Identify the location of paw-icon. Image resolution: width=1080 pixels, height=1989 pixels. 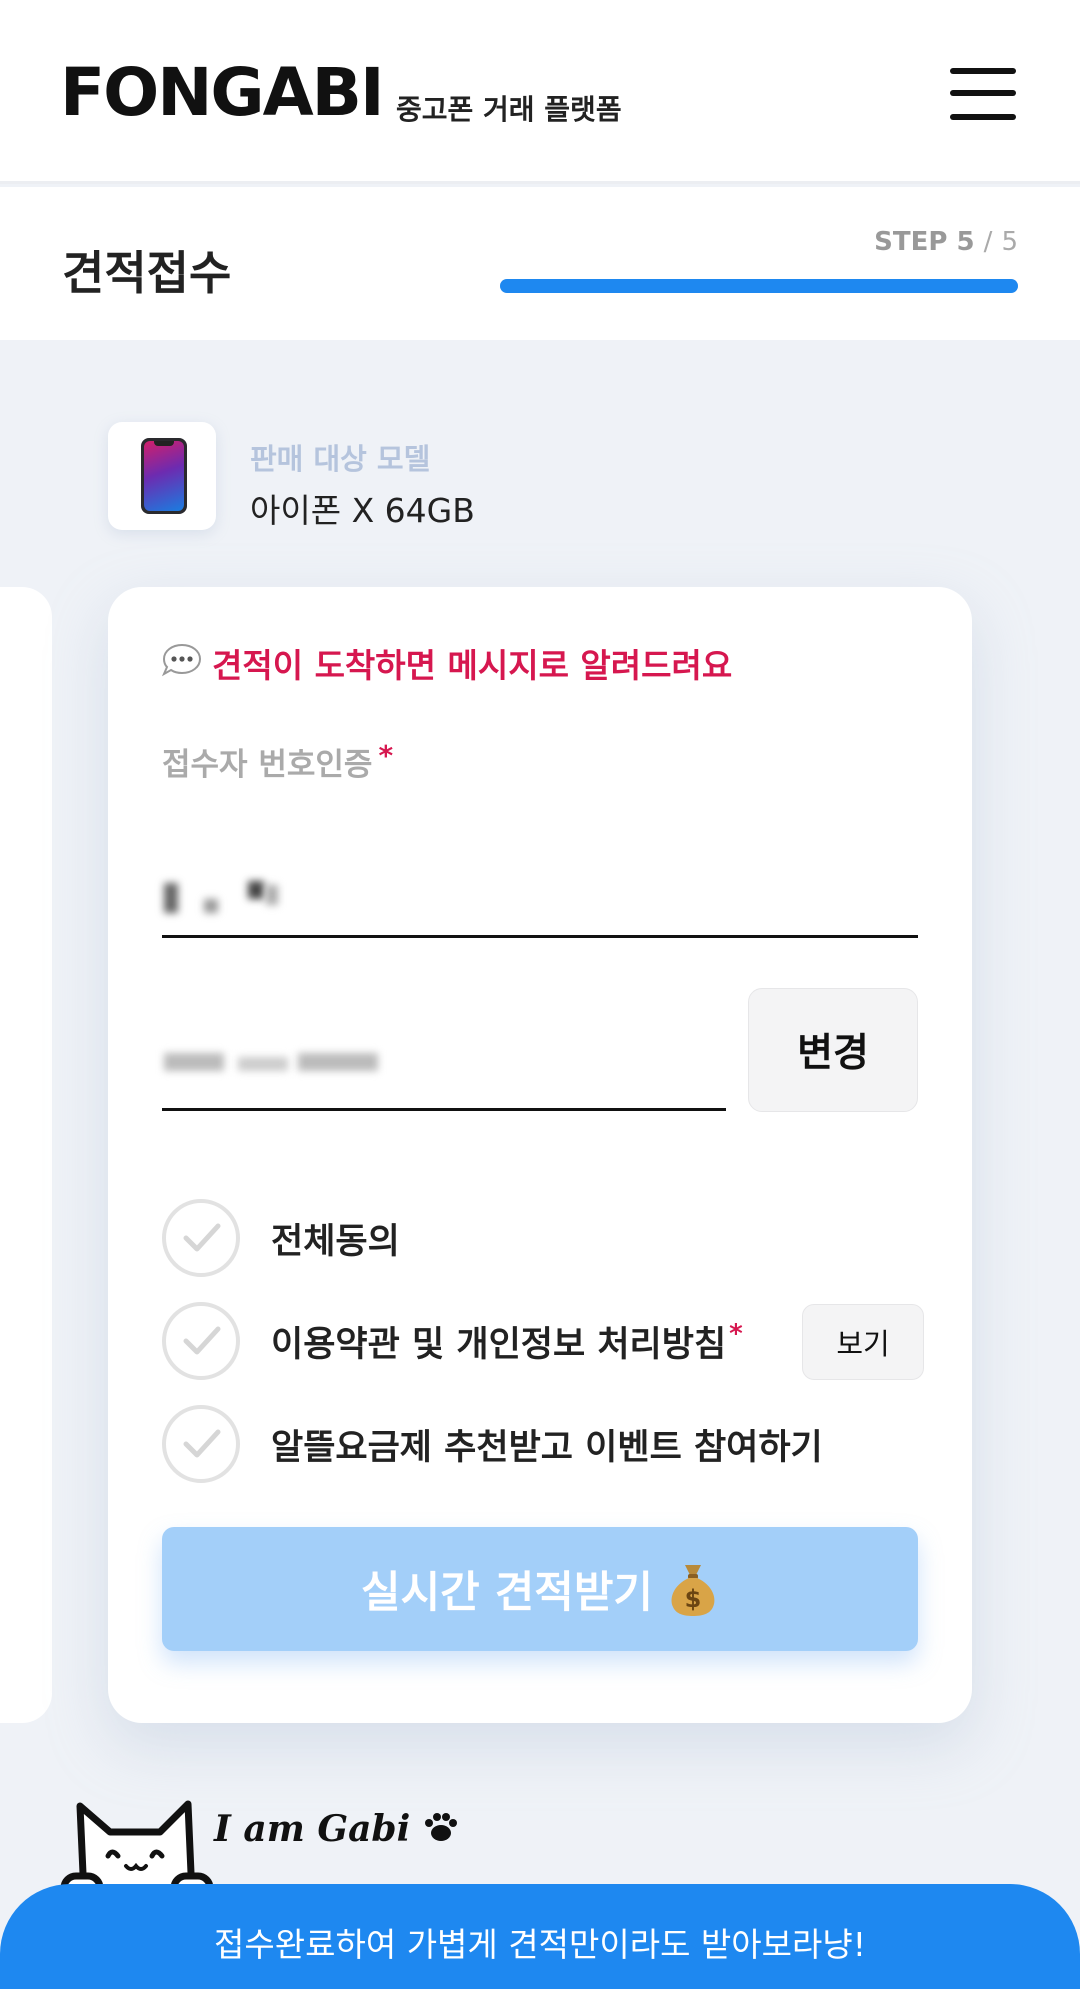
(441, 1827).